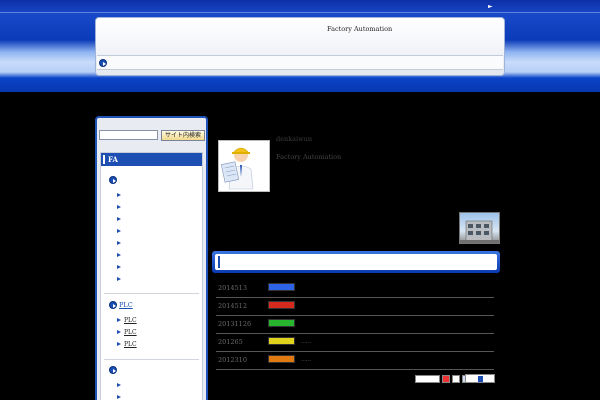  I want to click on sidebar: サイト内検索 FA PLC PLC PLC PLC, so click(151, 258).